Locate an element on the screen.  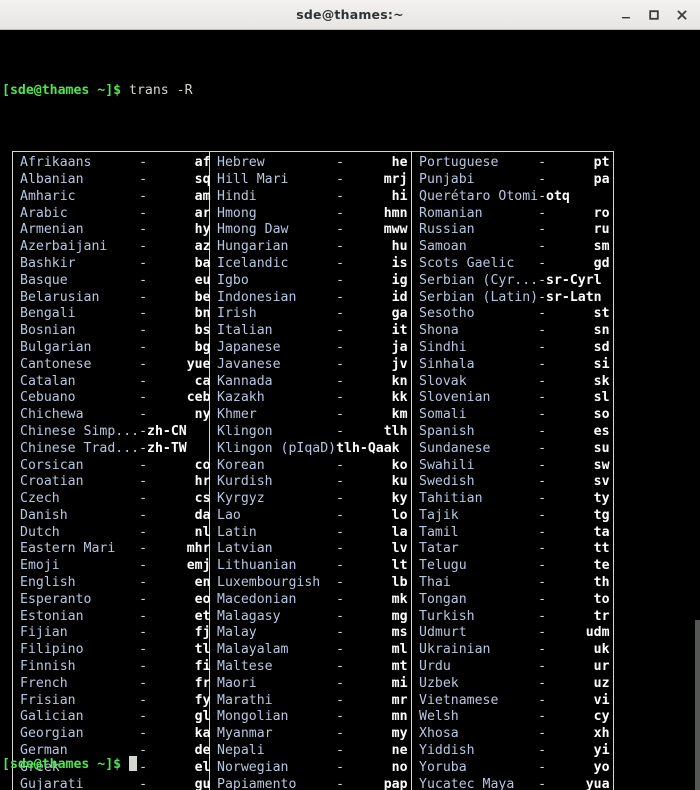
minimize-button is located at coordinates (626, 15).